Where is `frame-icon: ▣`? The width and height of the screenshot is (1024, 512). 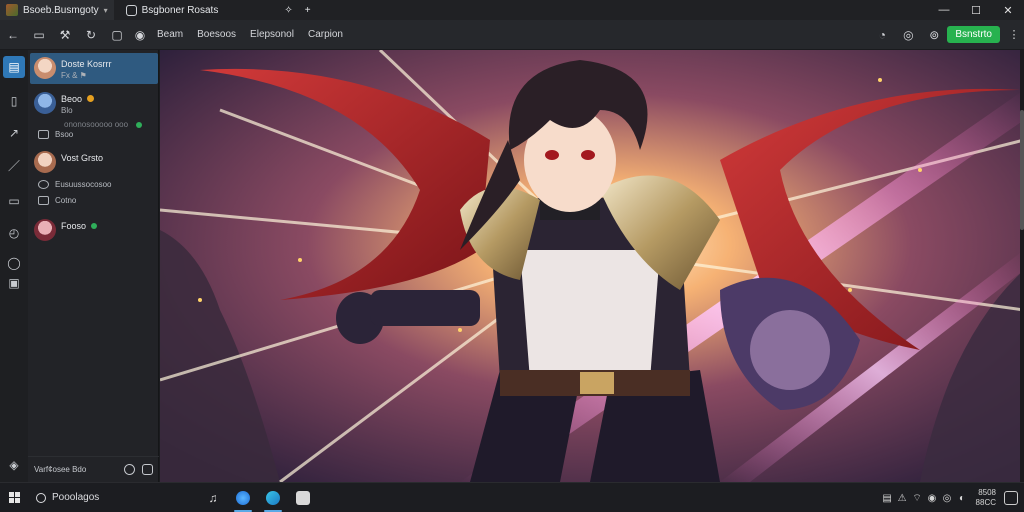 frame-icon: ▣ is located at coordinates (14, 283).